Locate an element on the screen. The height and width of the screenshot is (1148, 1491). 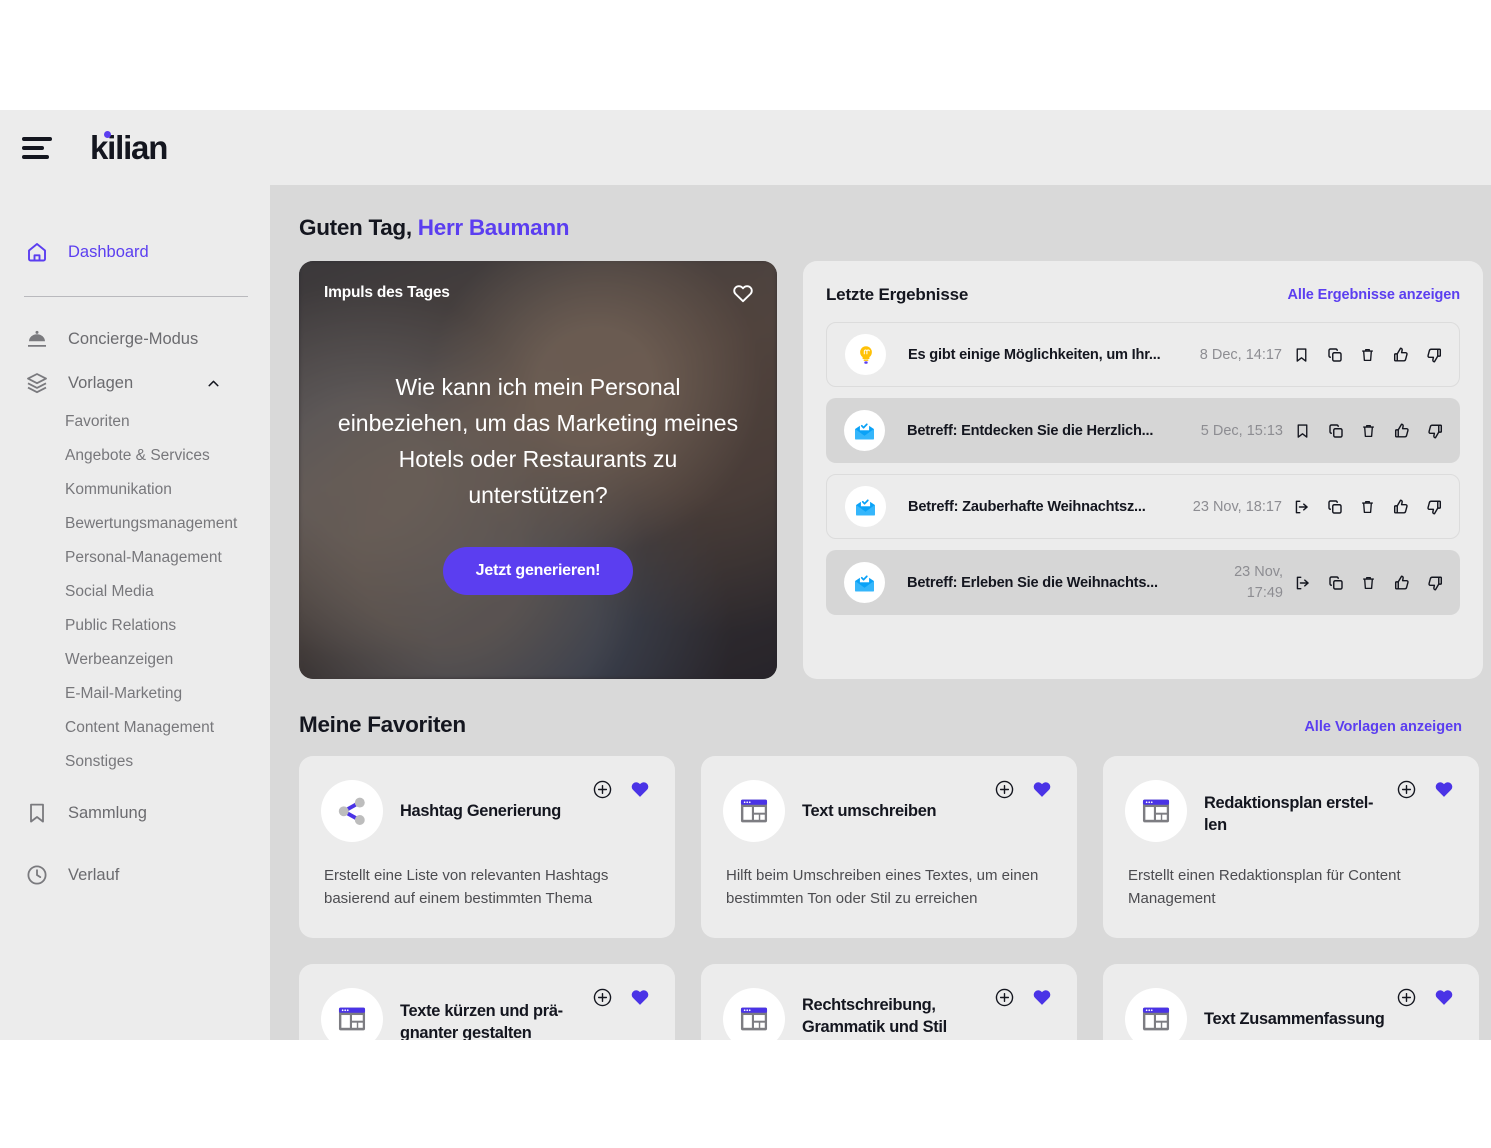
template-card-title: Text umschreiben is located at coordinates (869, 811).